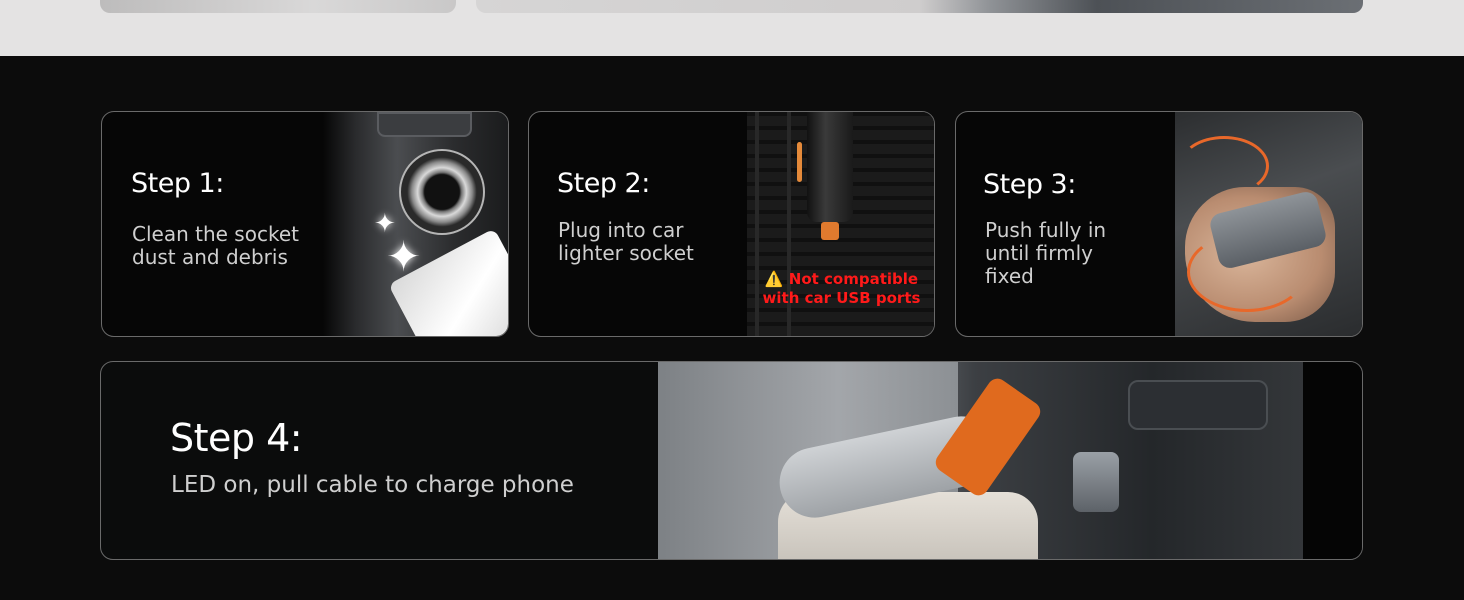 This screenshot has height=600, width=1464. Describe the element at coordinates (236, 438) in the screenshot. I see `step-4-title: Step 4:` at that location.